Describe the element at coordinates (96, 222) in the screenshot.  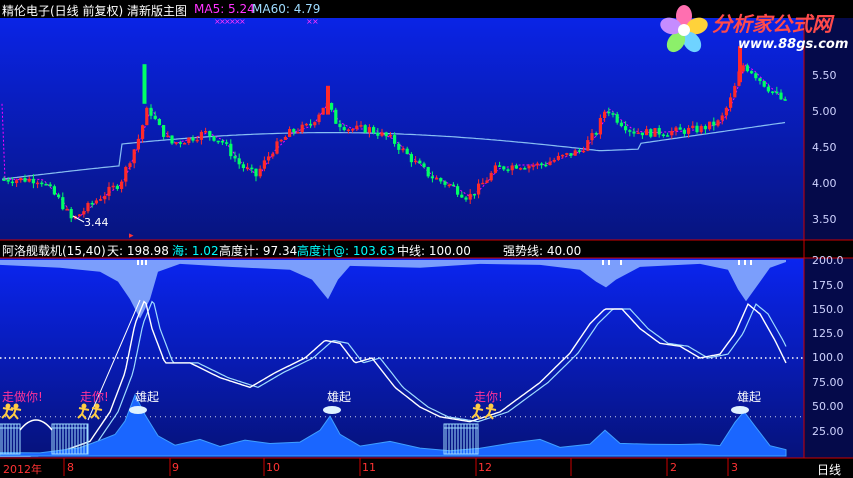
I see `low-price-marker: 3.44` at that location.